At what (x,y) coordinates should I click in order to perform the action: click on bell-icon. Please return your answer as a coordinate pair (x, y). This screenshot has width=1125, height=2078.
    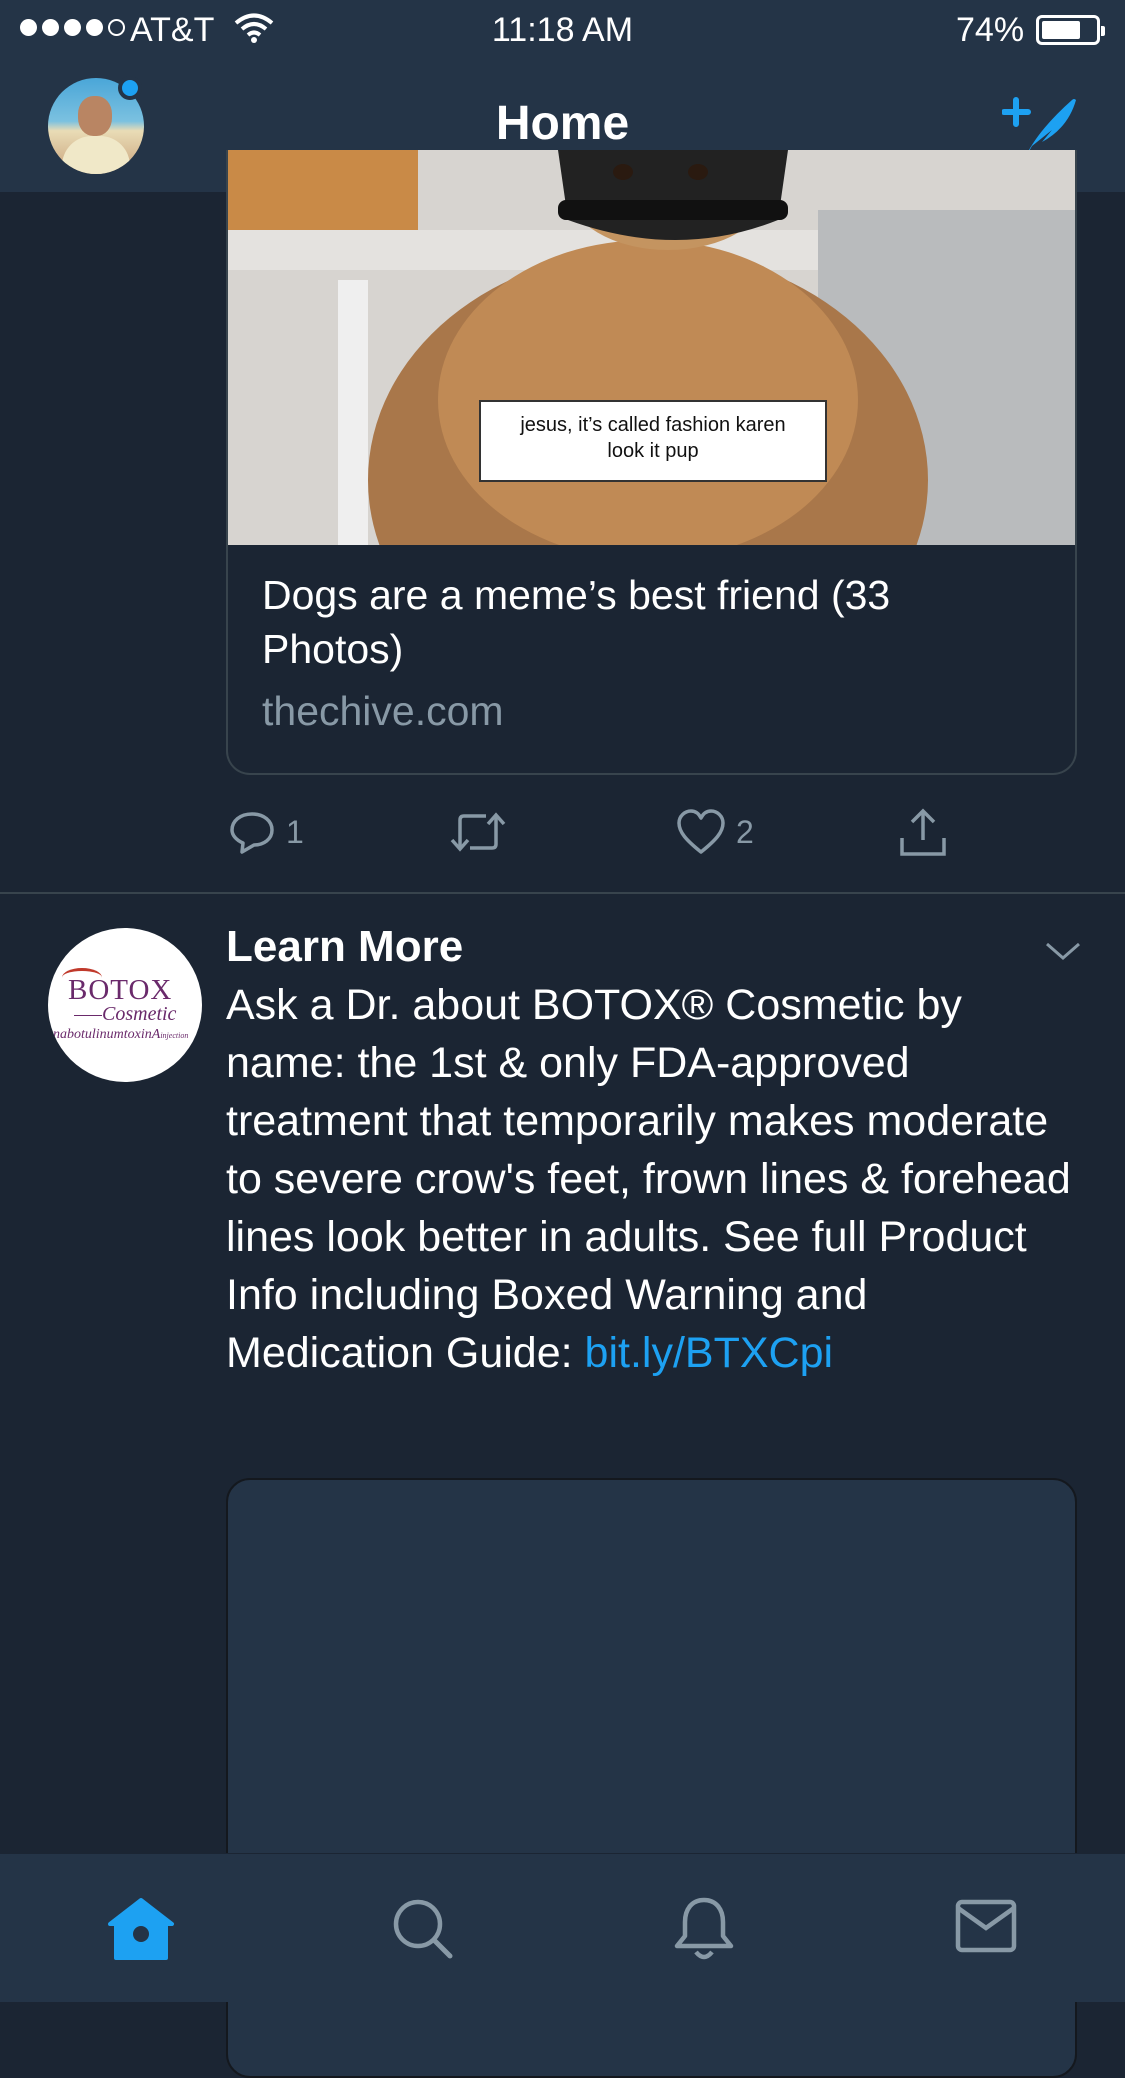
    Looking at the image, I should click on (704, 1930).